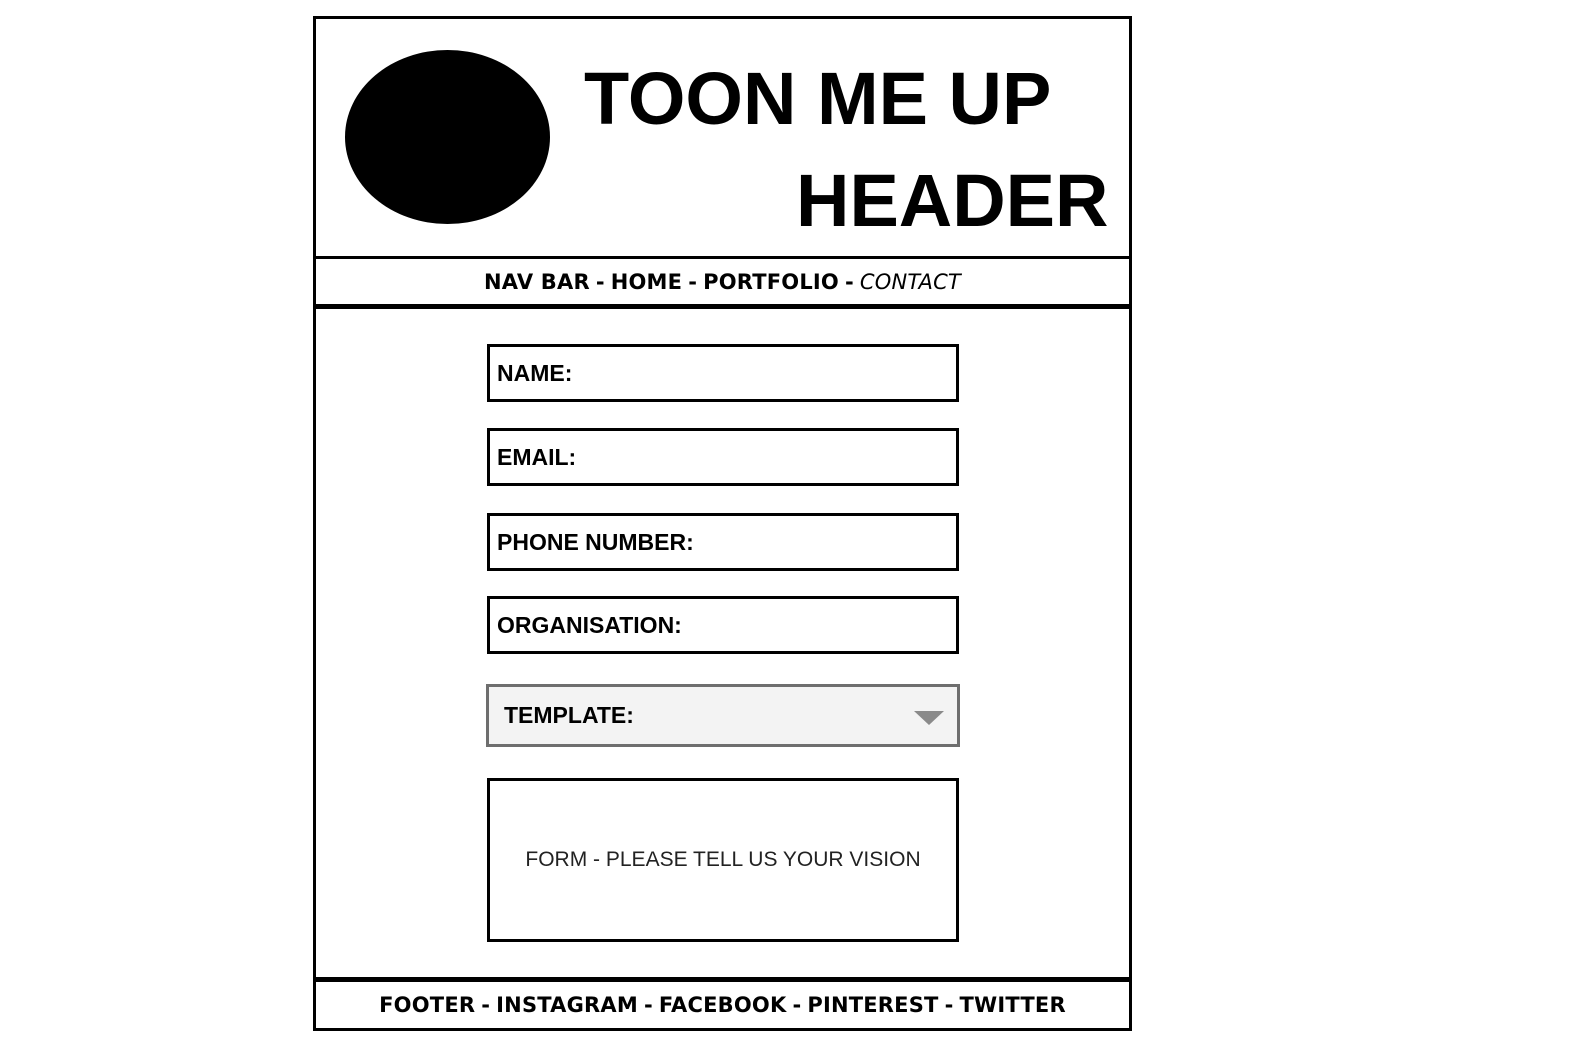 The image size is (1584, 1038). Describe the element at coordinates (567, 1005) in the screenshot. I see `footer-link-instagram: INSTAGRAM` at that location.